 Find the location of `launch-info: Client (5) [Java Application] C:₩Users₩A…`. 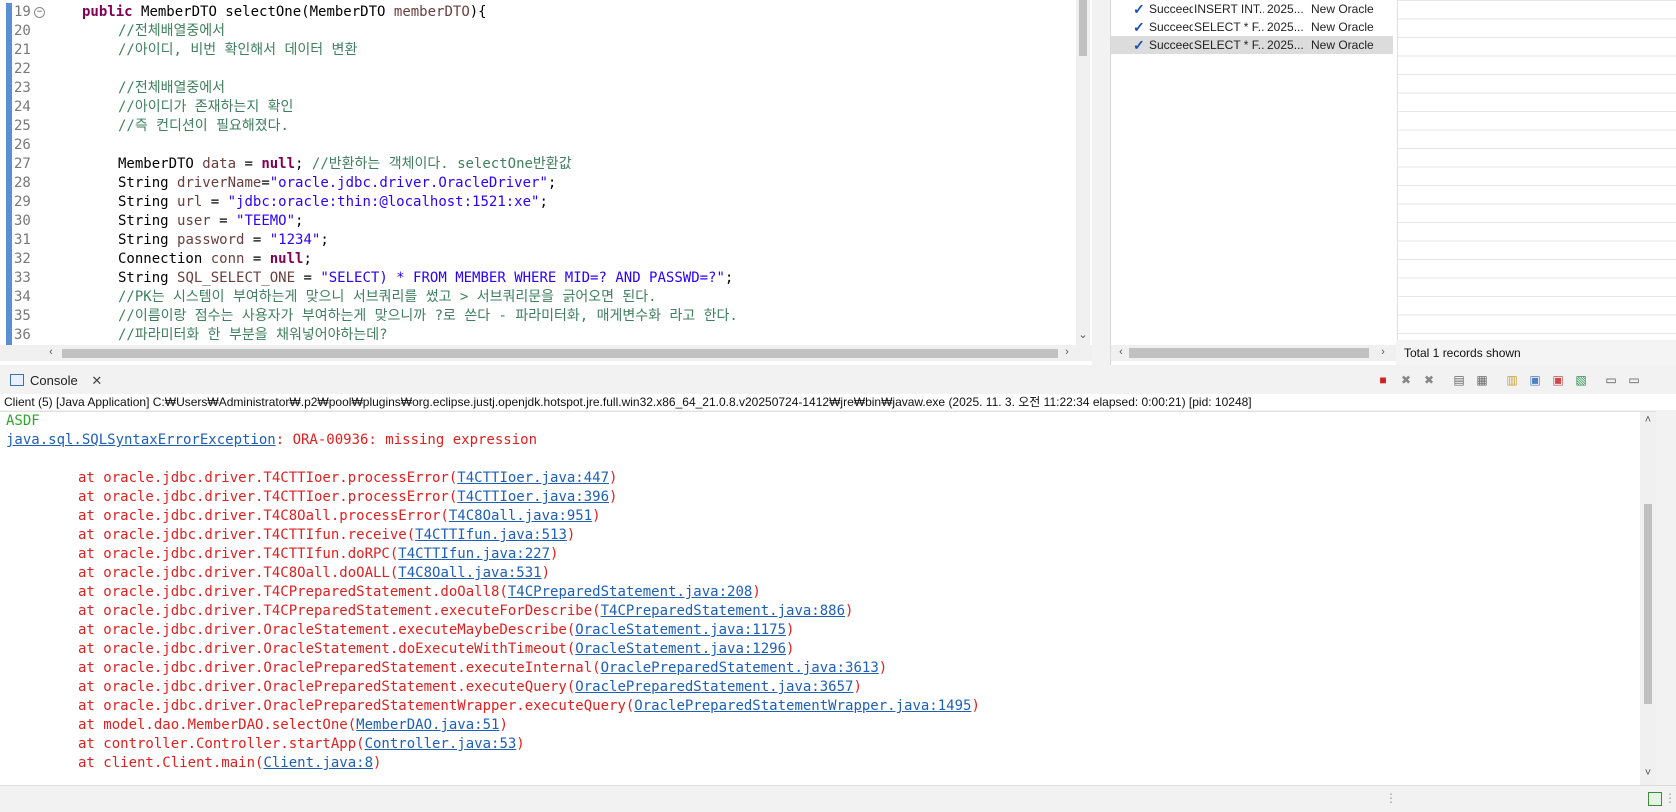

launch-info: Client (5) [Java Application] C:₩Users₩A… is located at coordinates (838, 402).